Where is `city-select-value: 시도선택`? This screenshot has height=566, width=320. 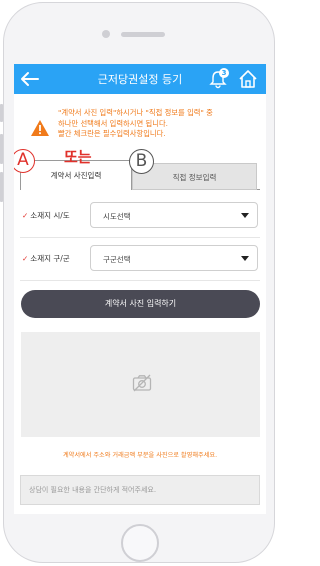
city-select-value: 시도선택 is located at coordinates (117, 216).